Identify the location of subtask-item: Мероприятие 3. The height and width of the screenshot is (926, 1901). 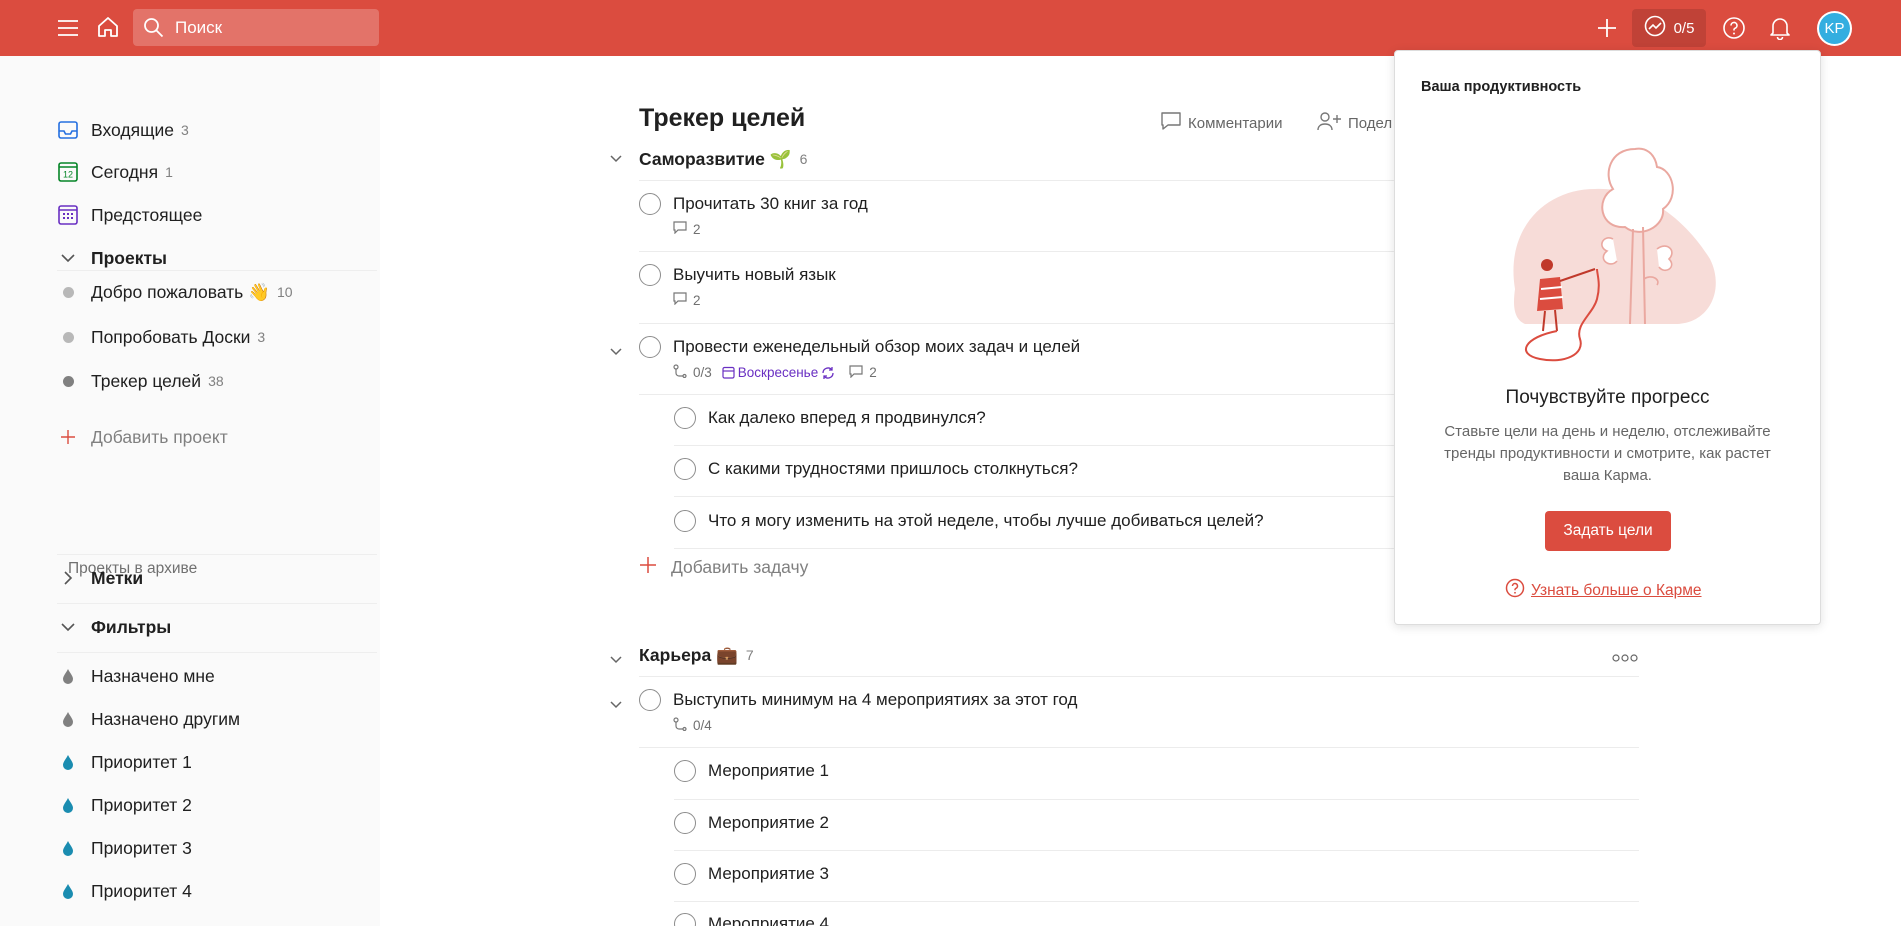
(751, 874).